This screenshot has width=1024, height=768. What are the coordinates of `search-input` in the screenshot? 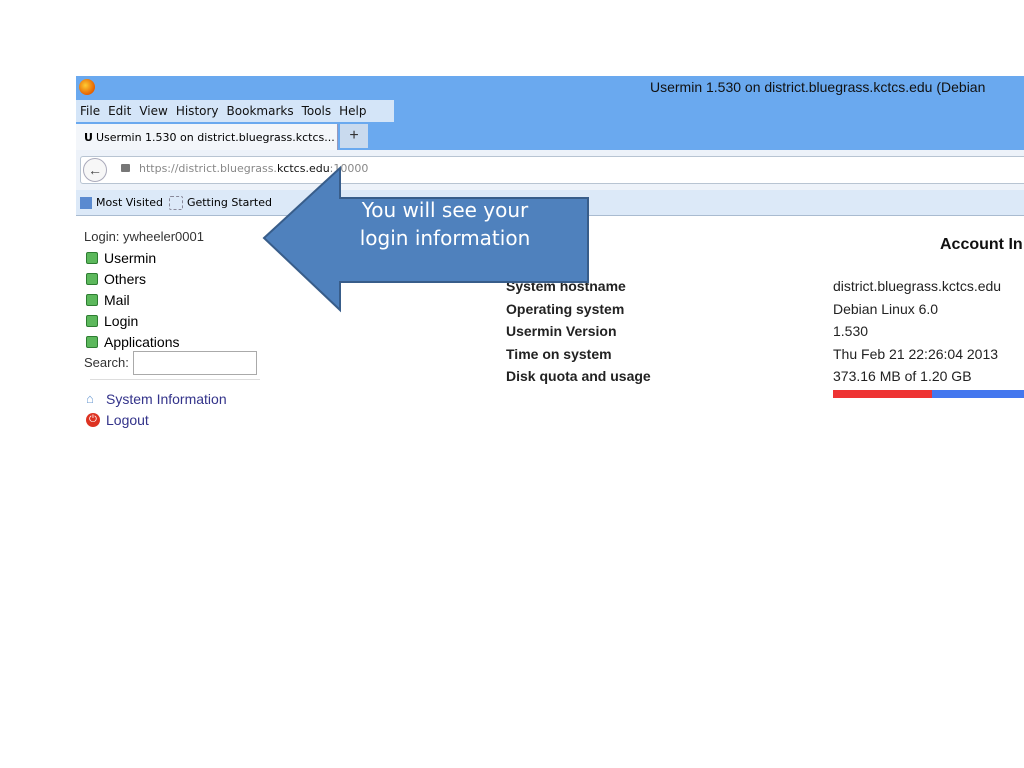 It's located at (194, 362).